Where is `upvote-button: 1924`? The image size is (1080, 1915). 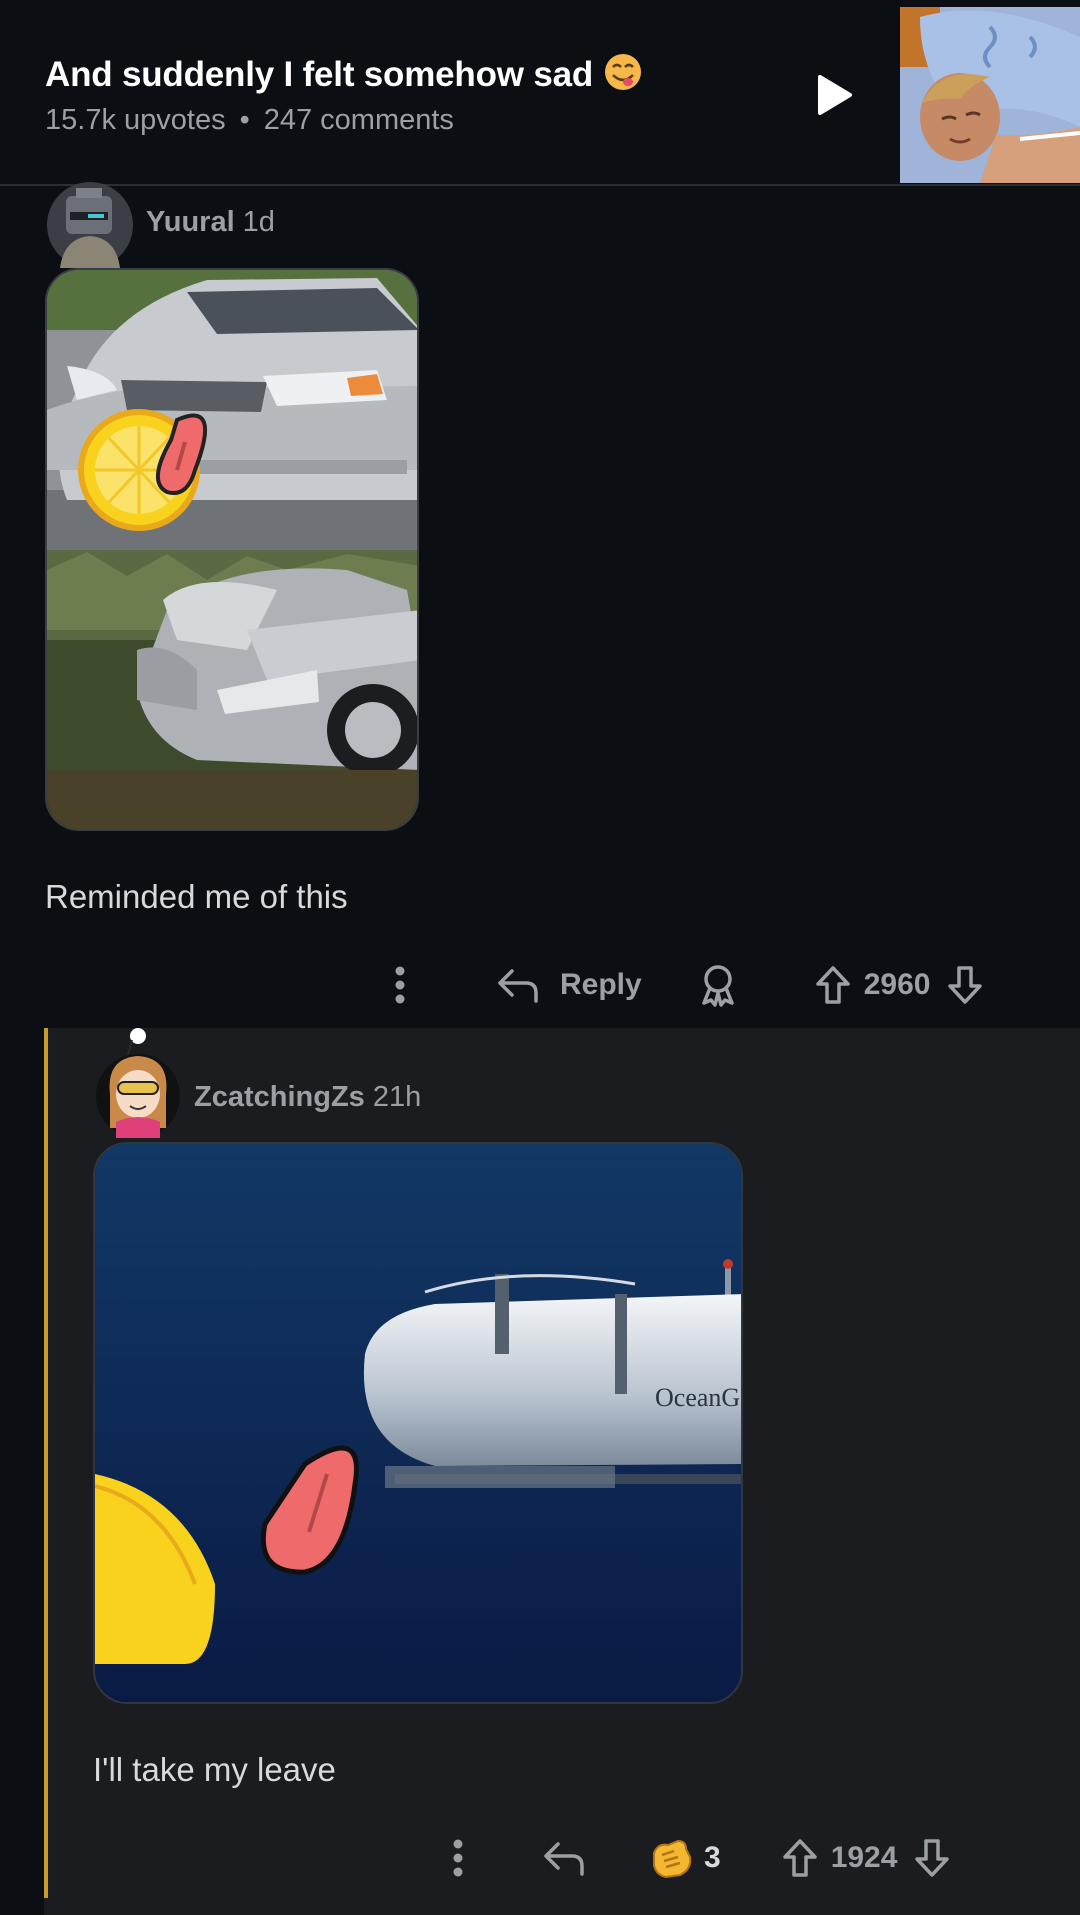
upvote-button: 1924 is located at coordinates (839, 1858).